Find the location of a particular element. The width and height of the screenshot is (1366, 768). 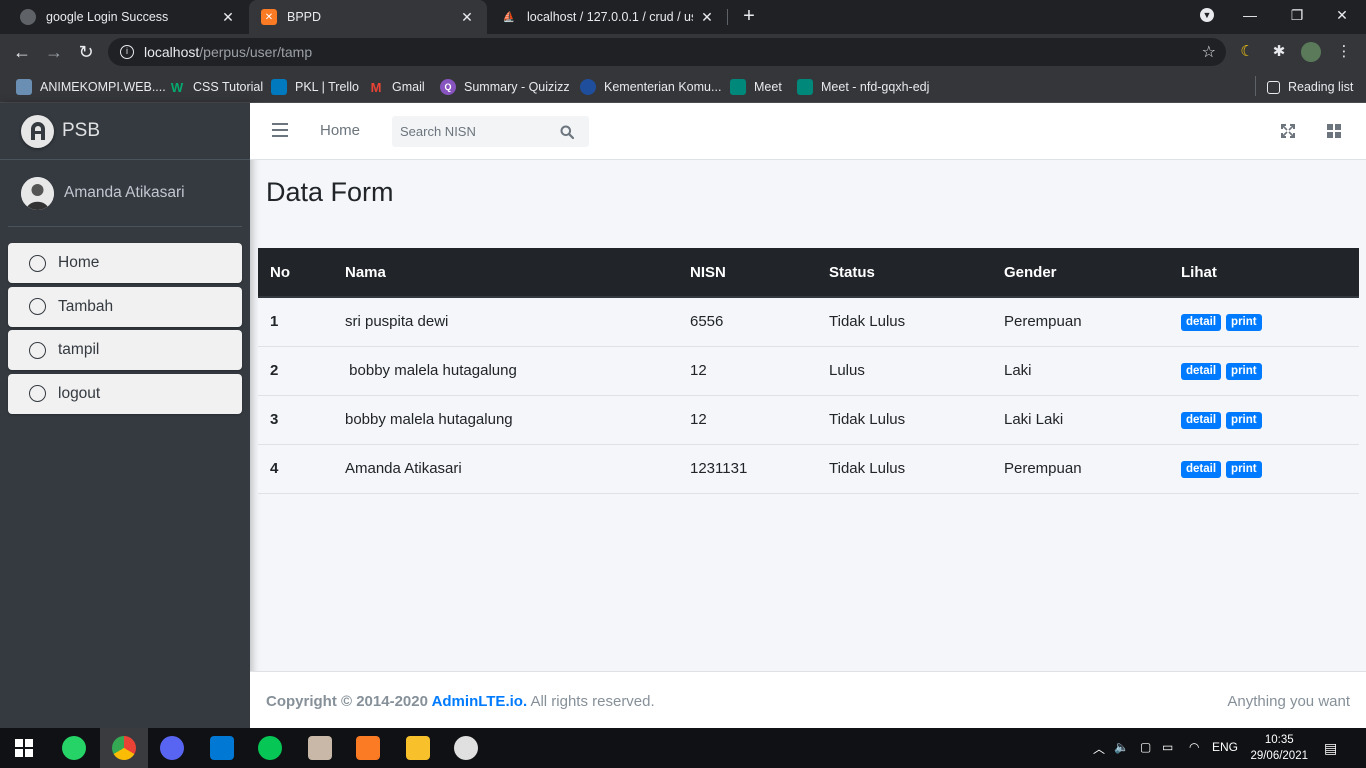

windows-start-icon is located at coordinates (24, 748).